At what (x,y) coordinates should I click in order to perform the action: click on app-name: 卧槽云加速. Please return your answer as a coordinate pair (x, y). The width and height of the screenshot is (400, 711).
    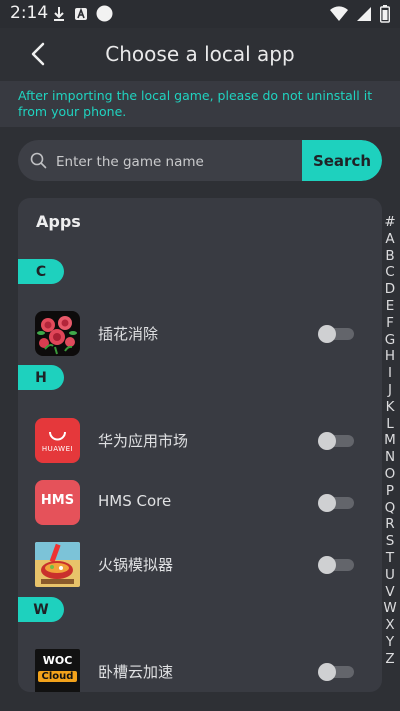
    Looking at the image, I should click on (136, 672).